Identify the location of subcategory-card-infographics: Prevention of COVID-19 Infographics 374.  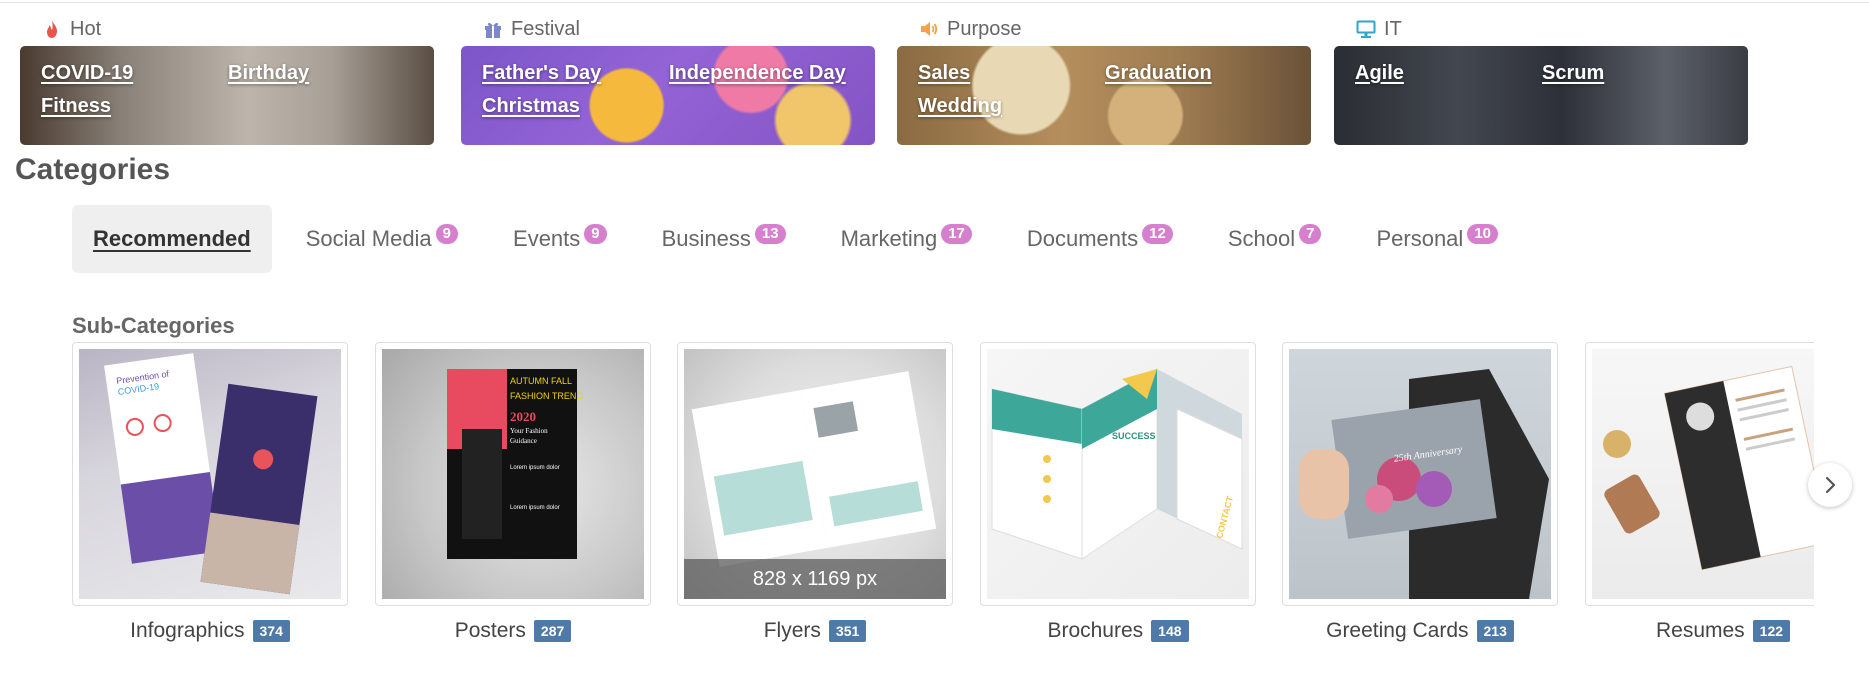
(210, 492).